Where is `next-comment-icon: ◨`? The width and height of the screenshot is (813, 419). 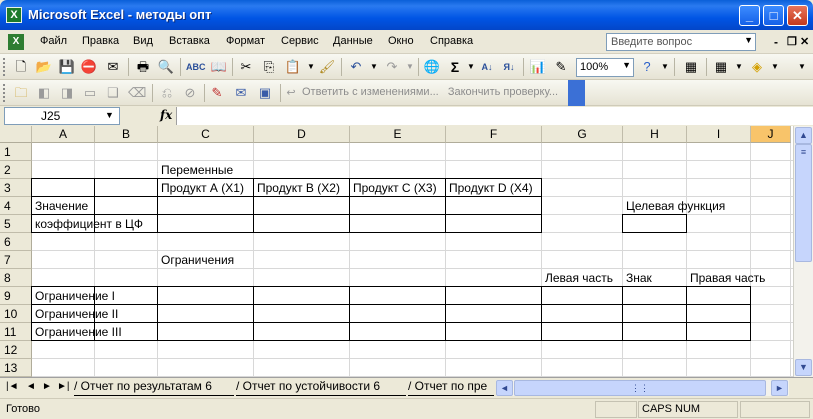 next-comment-icon: ◨ is located at coordinates (67, 93).